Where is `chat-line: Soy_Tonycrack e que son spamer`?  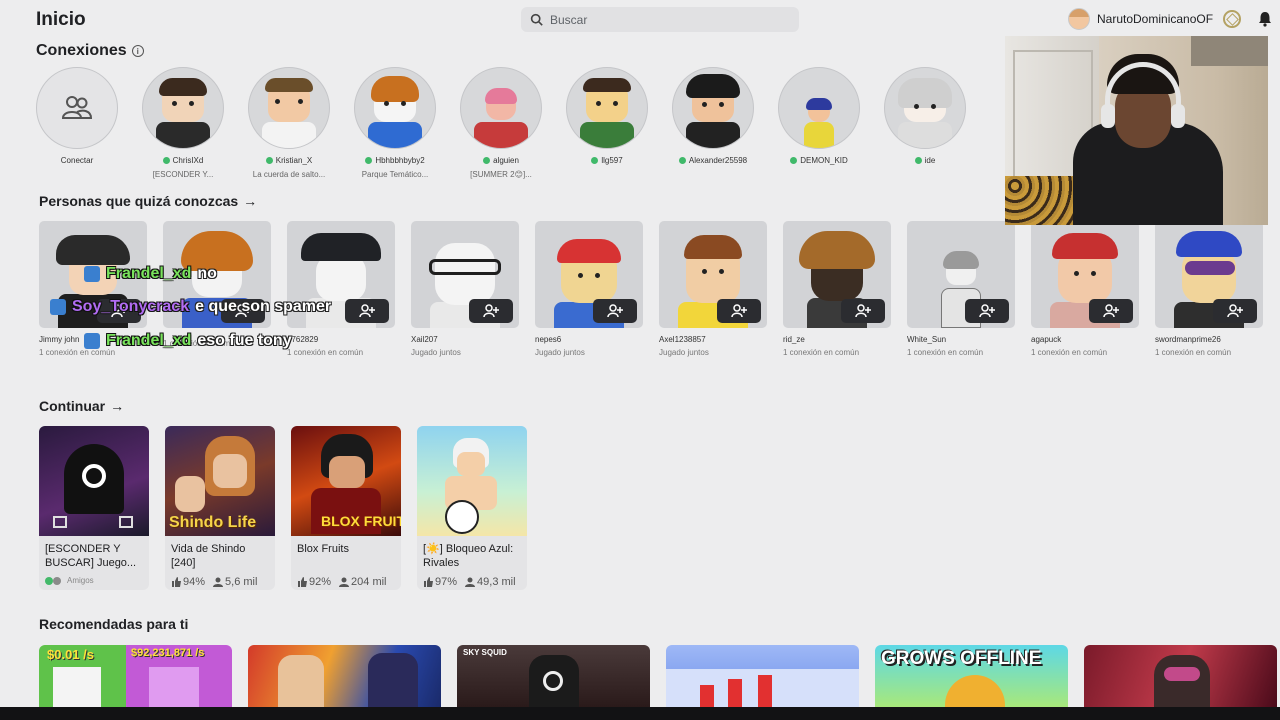
chat-line: Soy_Tonycrack e que son spamer is located at coordinates (190, 307).